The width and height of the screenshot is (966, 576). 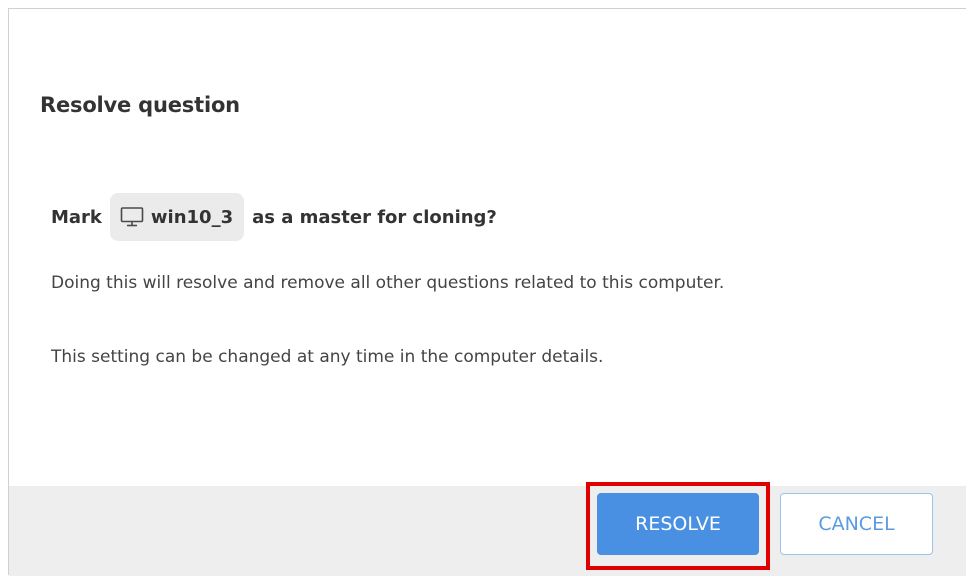 I want to click on question-line: Mark win10_3 as a master for cloning?, so click(x=274, y=217).